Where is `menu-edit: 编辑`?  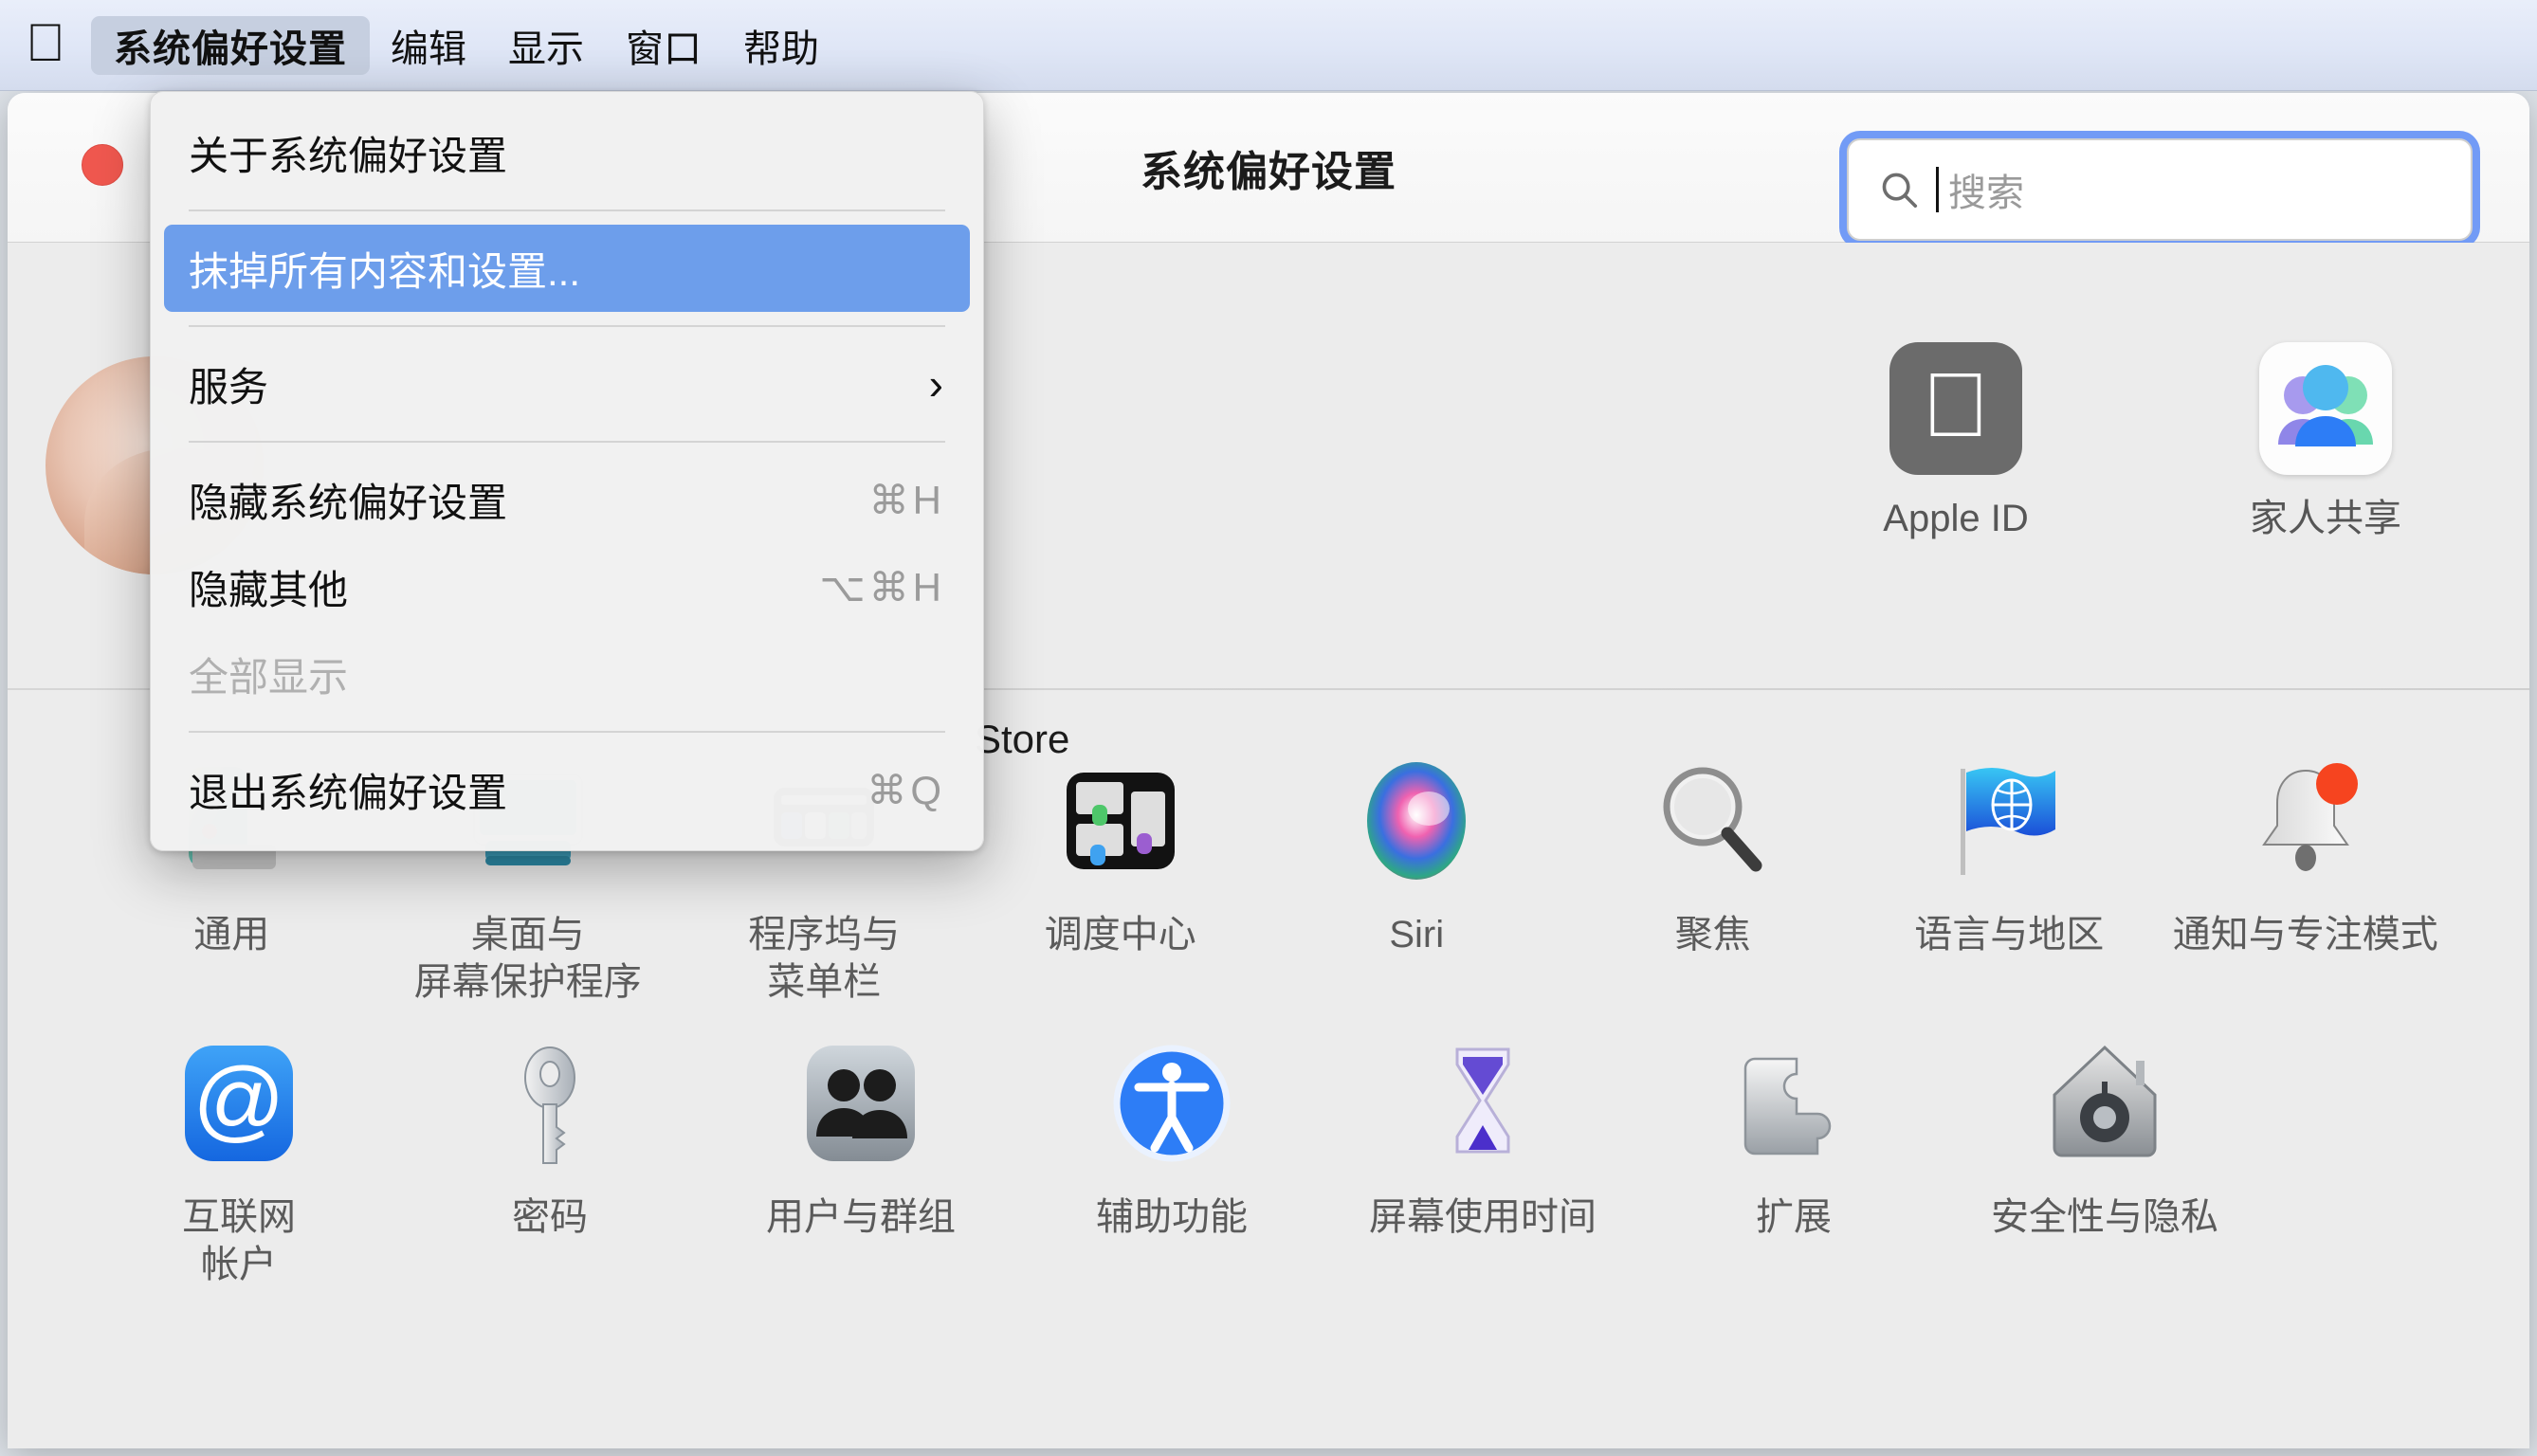
menu-edit: 编辑 is located at coordinates (429, 45).